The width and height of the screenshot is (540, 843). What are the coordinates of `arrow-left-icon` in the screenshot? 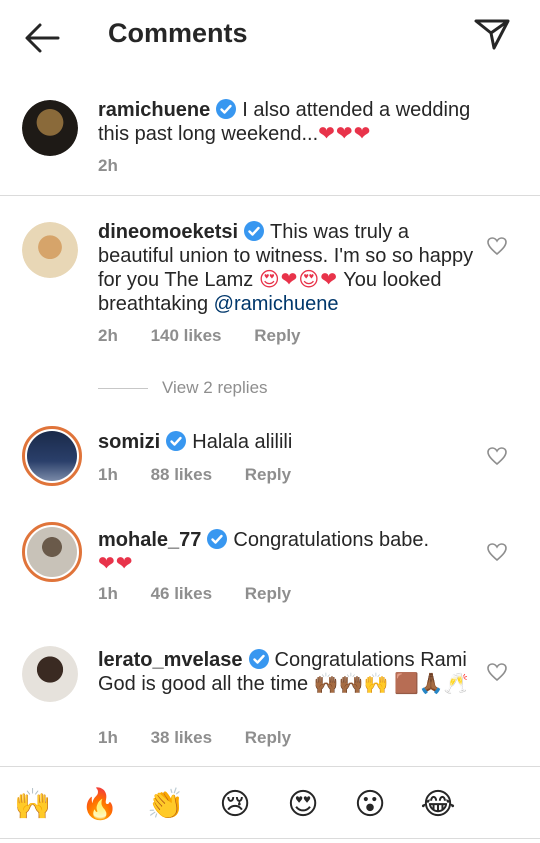 It's located at (42, 38).